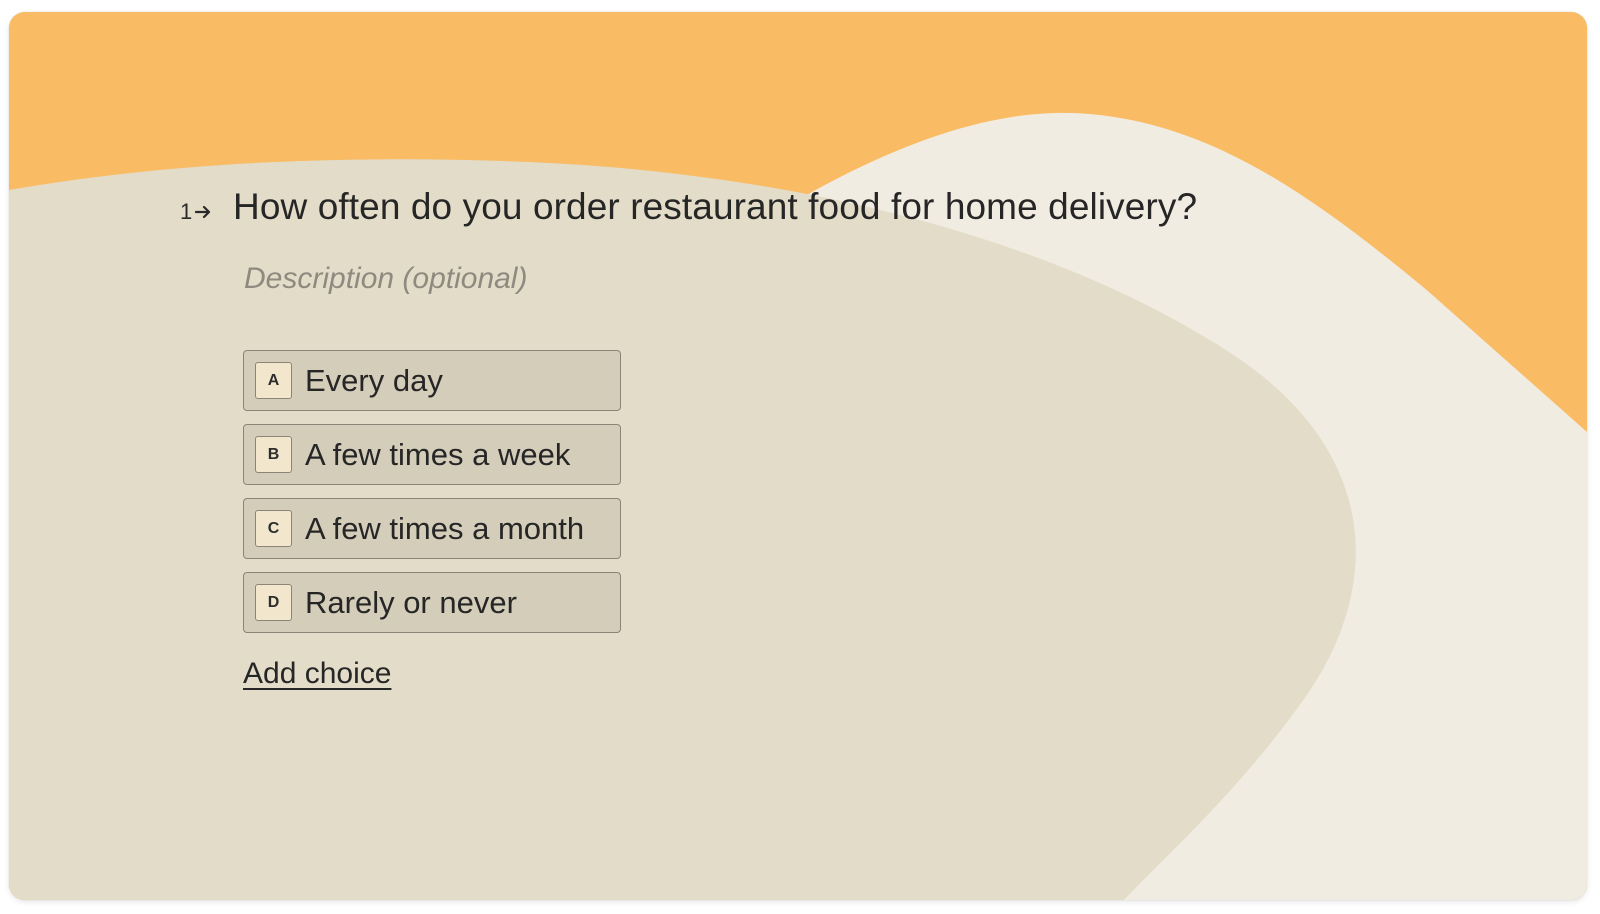 The height and width of the screenshot is (914, 1600). Describe the element at coordinates (374, 381) in the screenshot. I see `choice-label: Every day` at that location.